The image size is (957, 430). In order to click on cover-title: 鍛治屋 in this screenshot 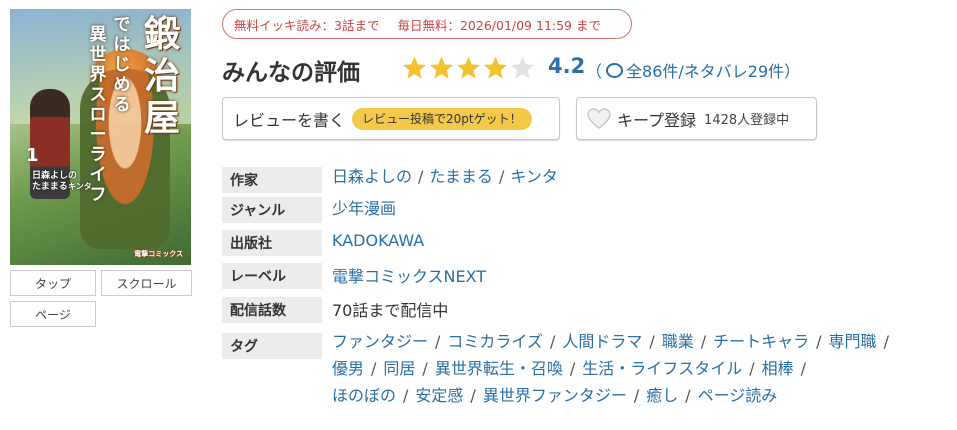, I will do `click(161, 76)`.